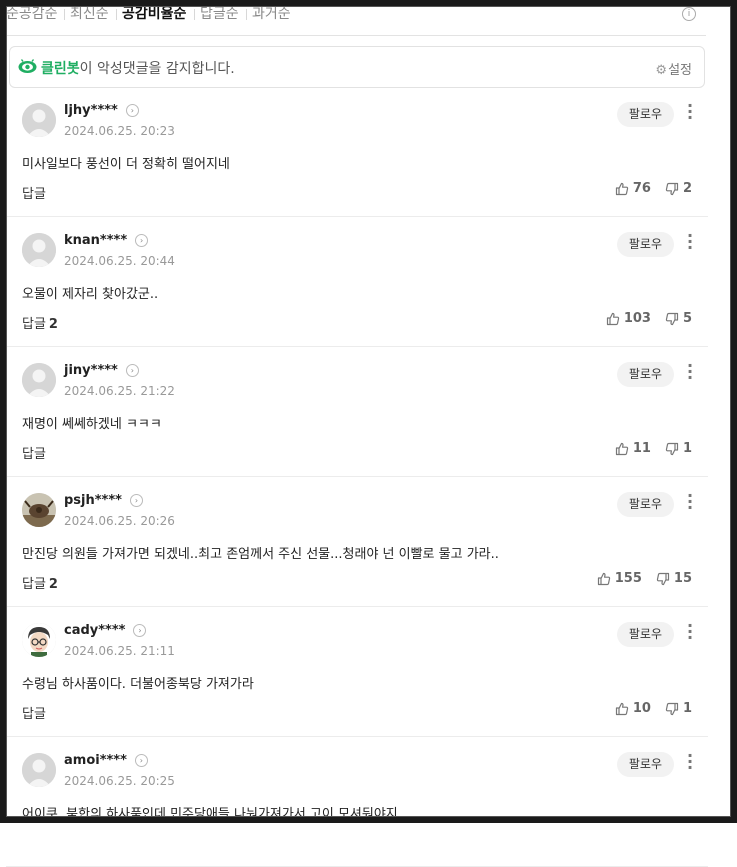  What do you see at coordinates (687, 708) in the screenshot?
I see `dislike-count: 1` at bounding box center [687, 708].